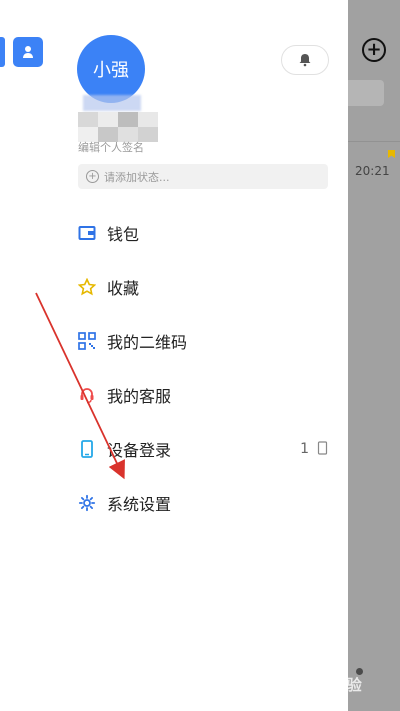 Image resolution: width=400 pixels, height=711 pixels. Describe the element at coordinates (112, 103) in the screenshot. I see `blurred-nickname` at that location.